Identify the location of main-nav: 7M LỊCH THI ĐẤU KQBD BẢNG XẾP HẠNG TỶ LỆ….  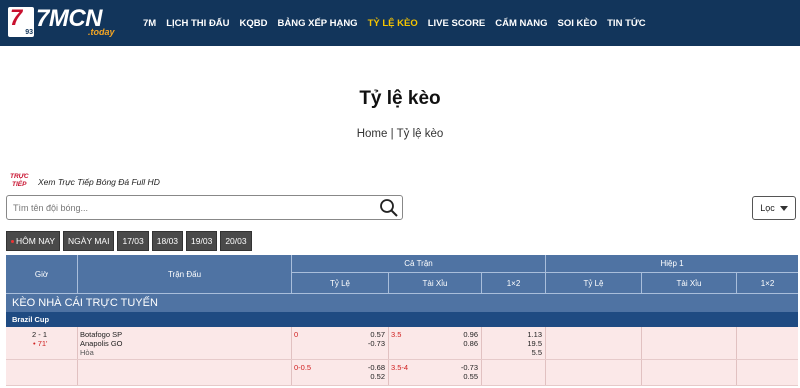
(399, 23).